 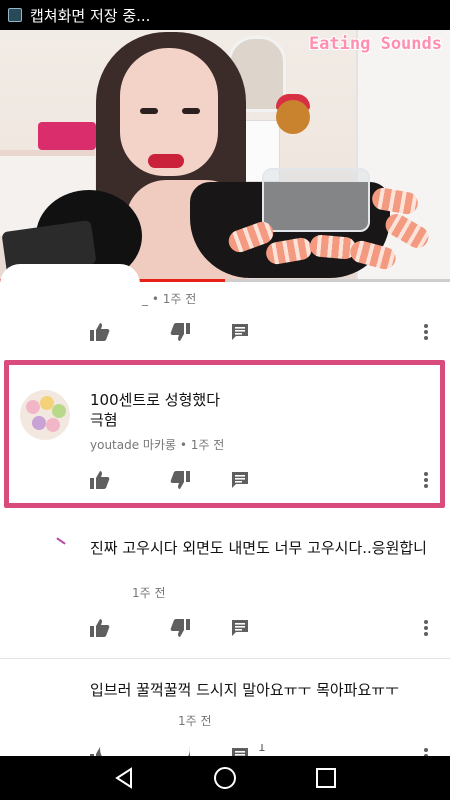 What do you see at coordinates (326, 778) in the screenshot?
I see `recent-apps-icon` at bounding box center [326, 778].